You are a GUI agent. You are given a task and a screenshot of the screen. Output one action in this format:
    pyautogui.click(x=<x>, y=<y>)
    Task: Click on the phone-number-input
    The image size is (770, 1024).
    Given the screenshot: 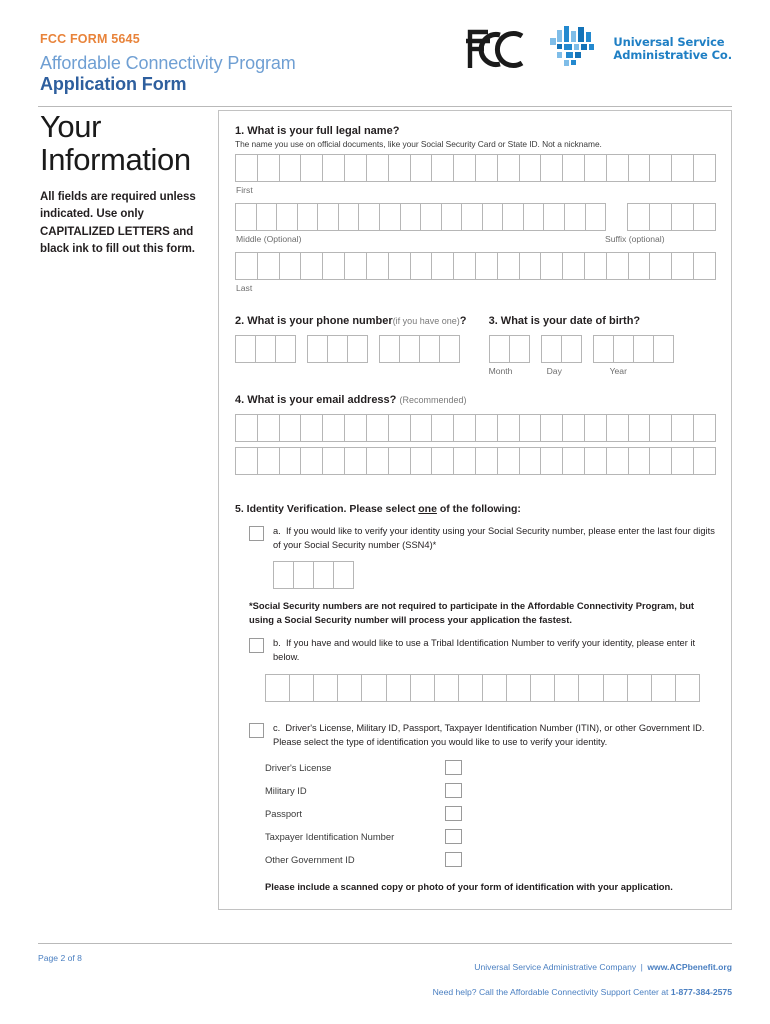 What is the action you would take?
    pyautogui.click(x=362, y=349)
    